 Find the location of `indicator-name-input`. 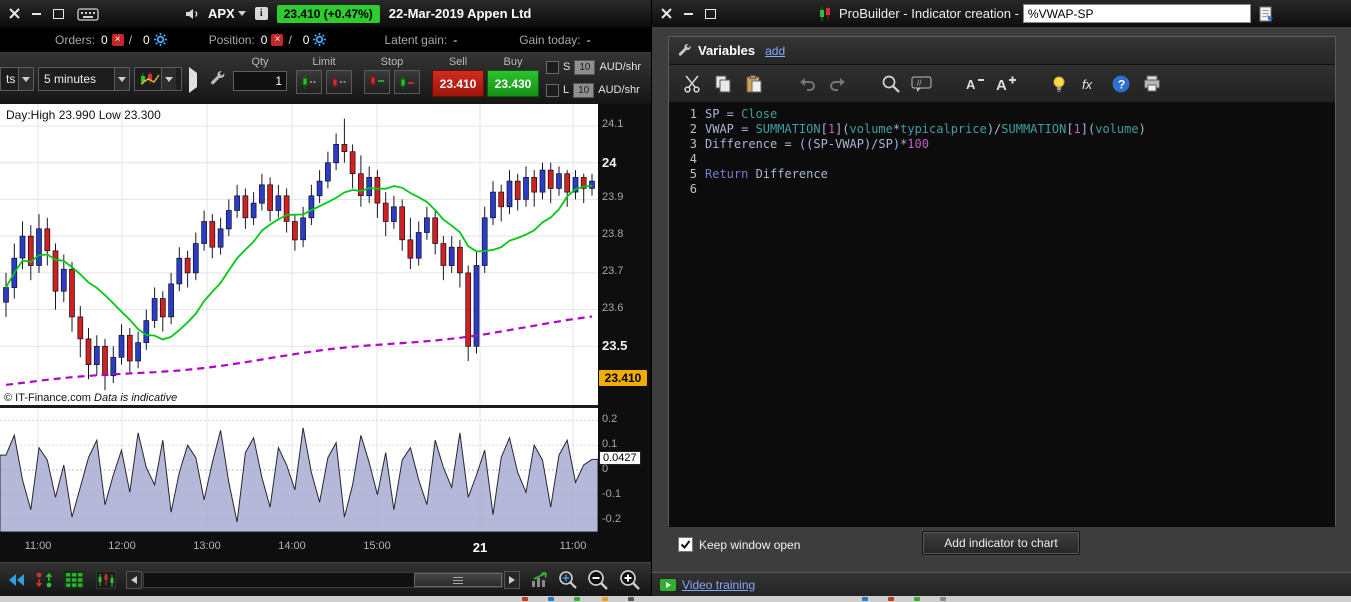

indicator-name-input is located at coordinates (1136, 13).